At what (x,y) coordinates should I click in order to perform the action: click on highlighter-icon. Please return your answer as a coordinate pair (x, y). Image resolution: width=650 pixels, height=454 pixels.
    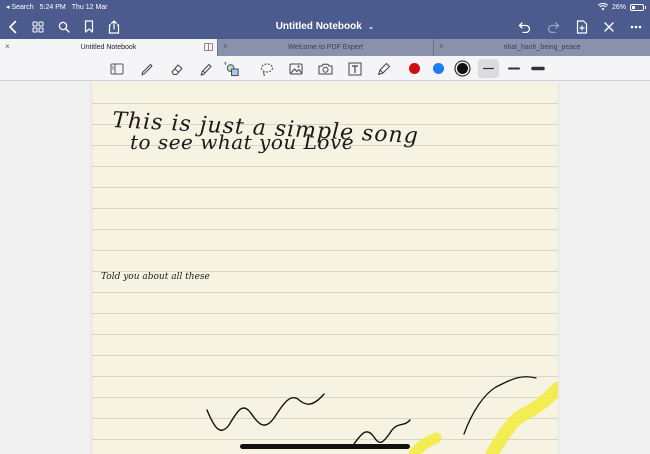
    Looking at the image, I should click on (205, 68).